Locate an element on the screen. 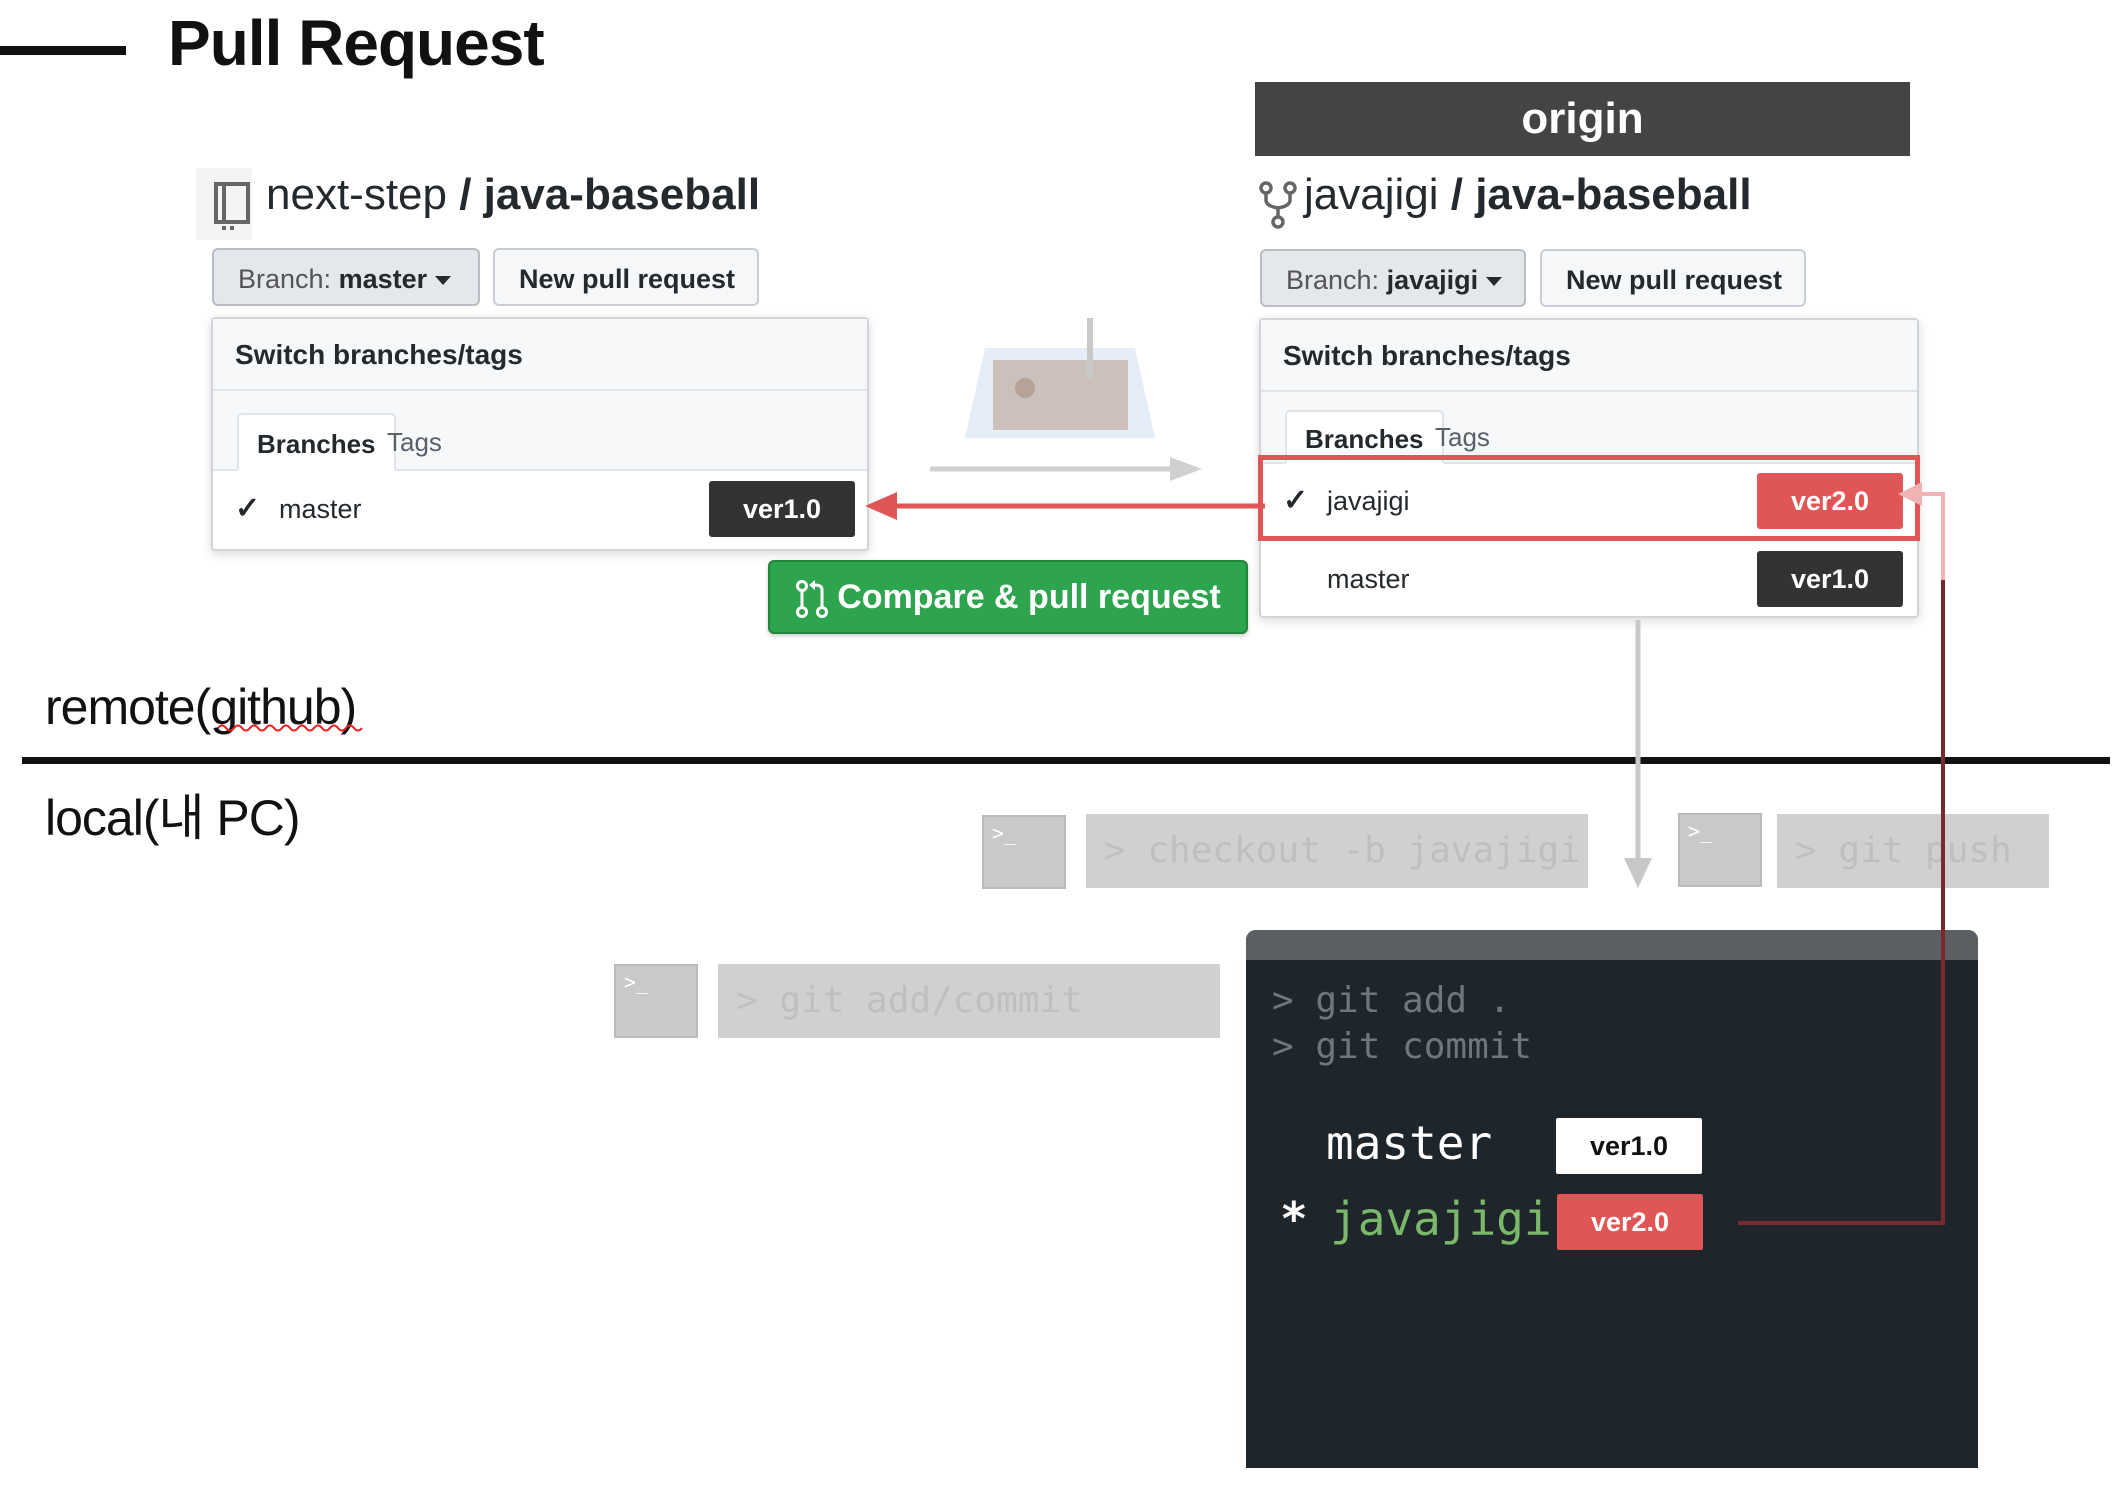 This screenshot has width=2122, height=1490. terminal-line: > git add . is located at coordinates (1391, 1000).